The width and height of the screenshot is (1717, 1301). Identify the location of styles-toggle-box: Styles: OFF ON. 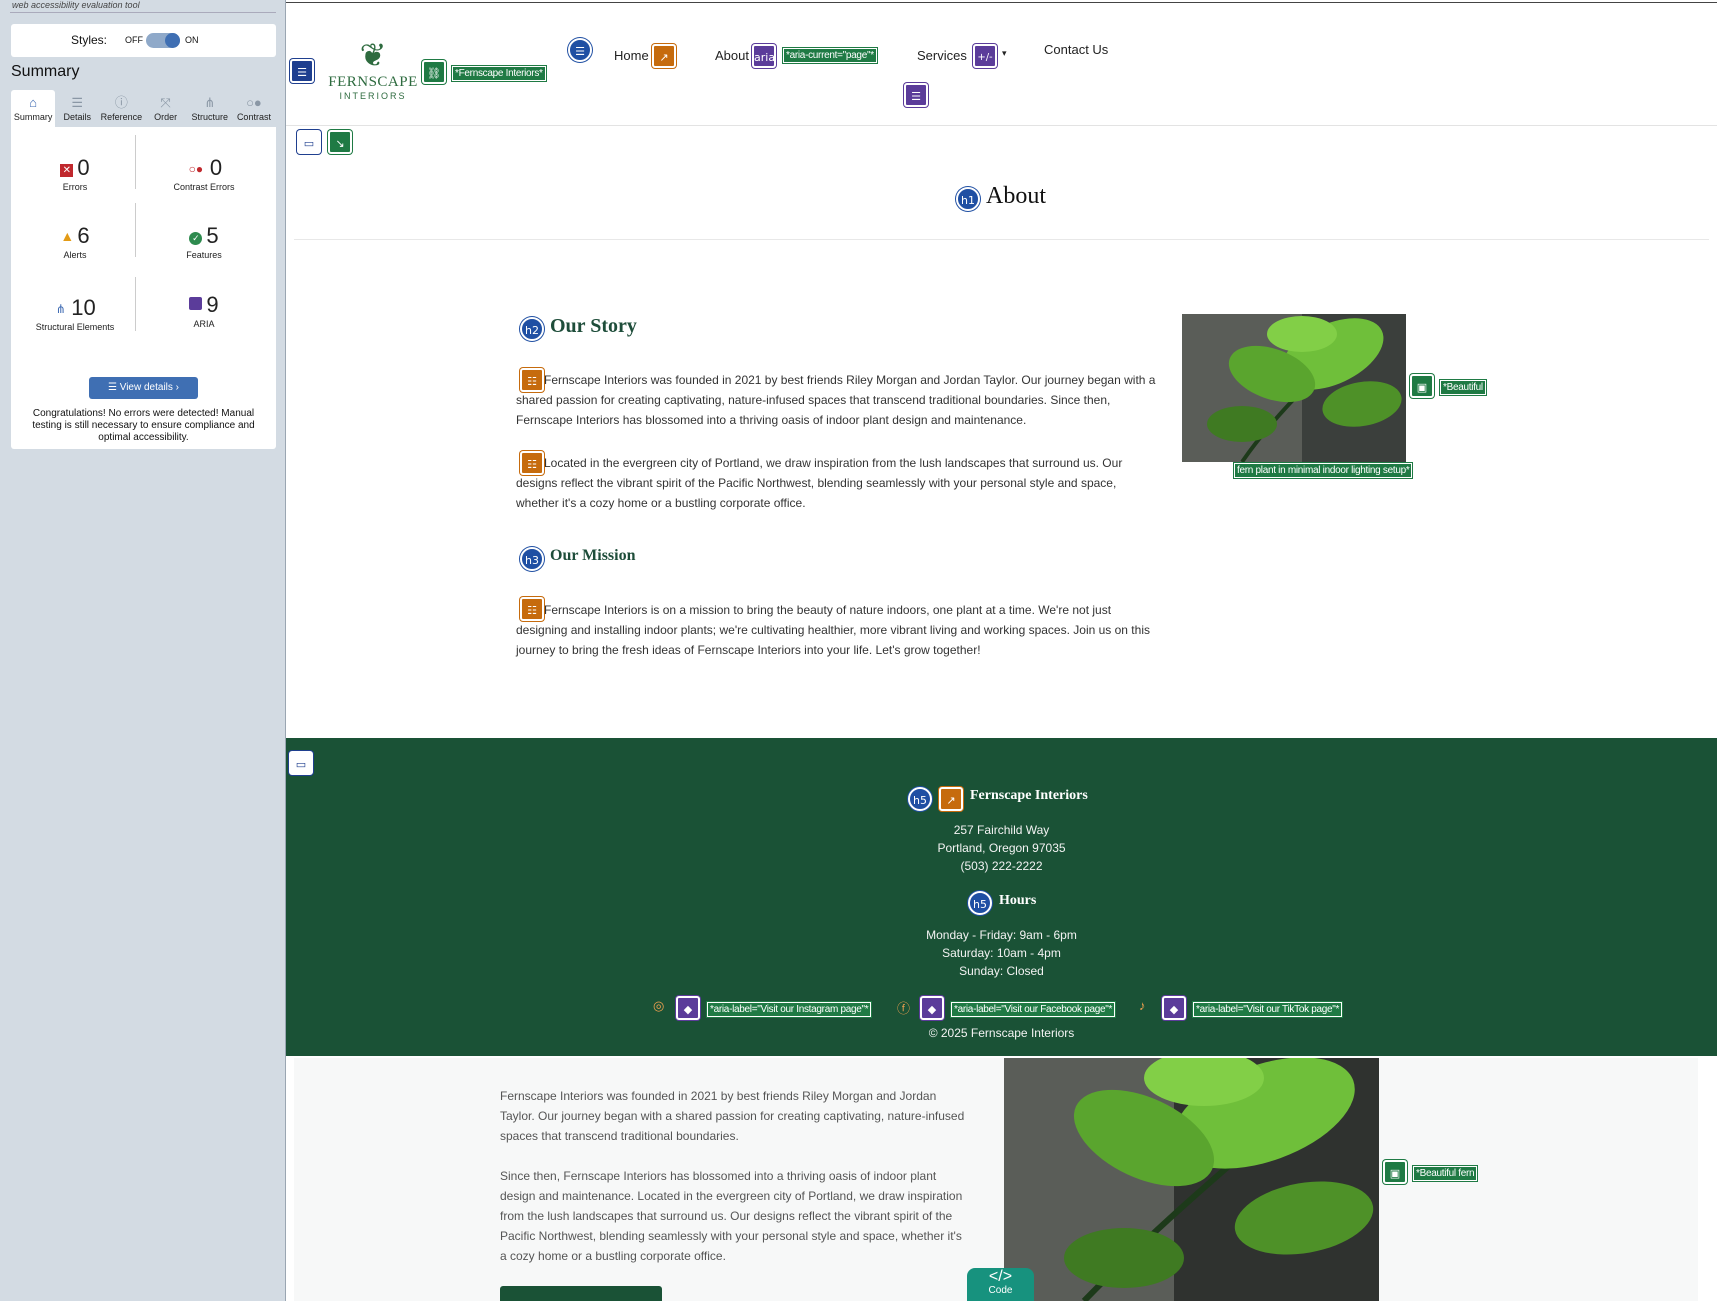
(143, 40).